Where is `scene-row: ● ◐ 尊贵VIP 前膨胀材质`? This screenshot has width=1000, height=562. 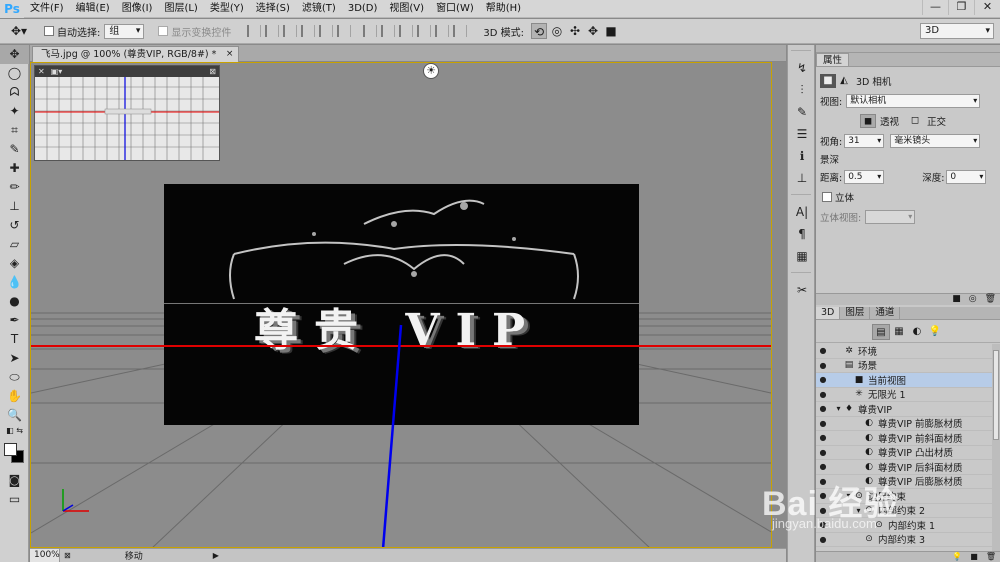
scene-row: ● ◐ 尊贵VIP 前膨胀材质 is located at coordinates (904, 424).